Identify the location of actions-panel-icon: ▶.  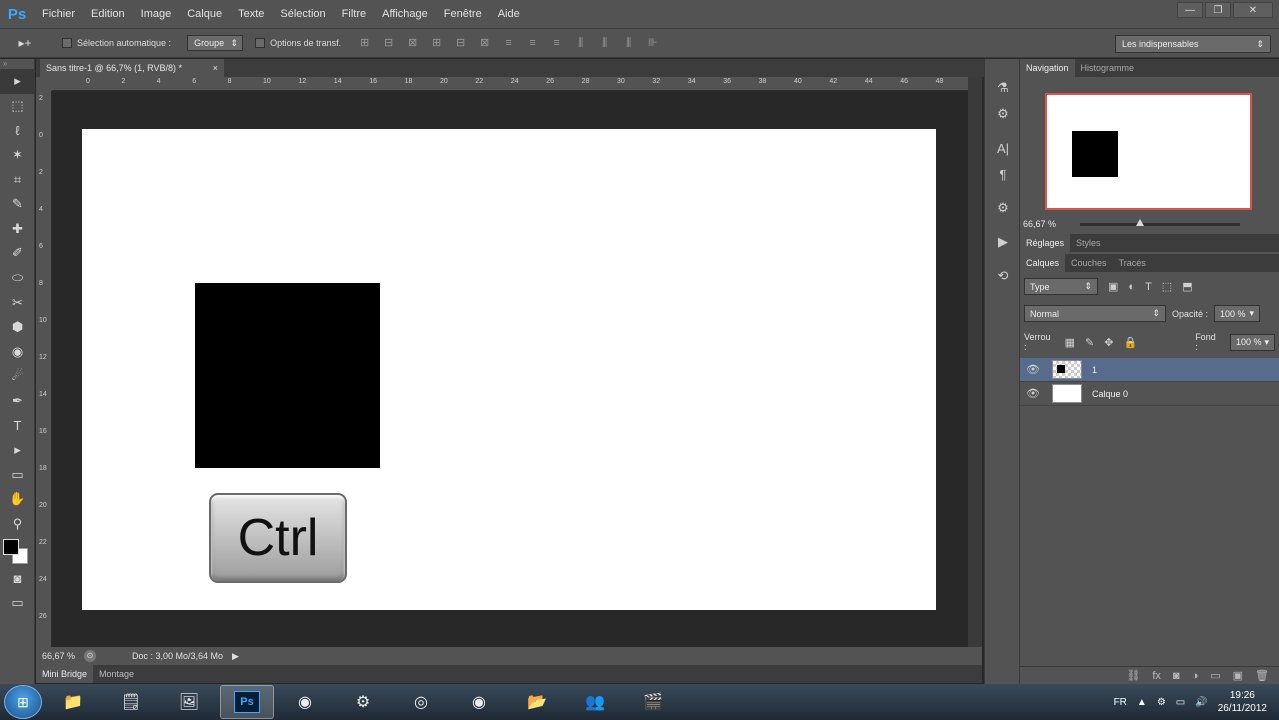
(1003, 242).